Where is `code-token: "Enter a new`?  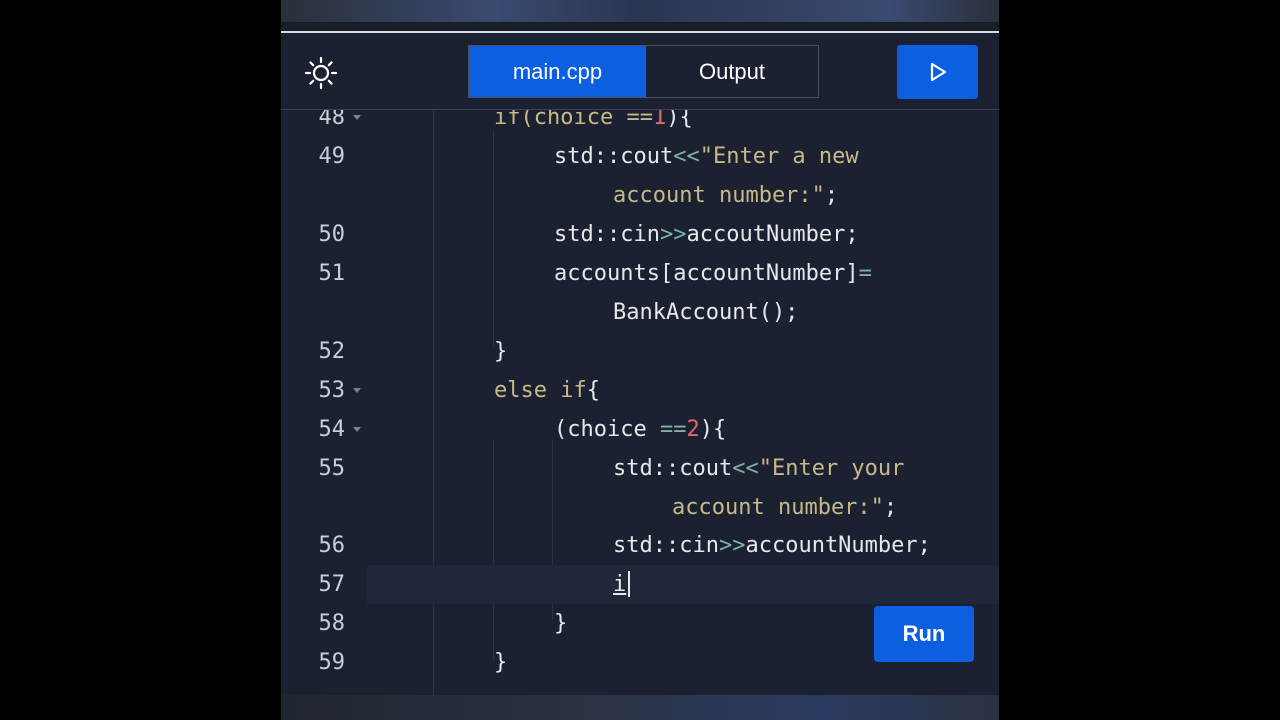 code-token: "Enter a new is located at coordinates (779, 156).